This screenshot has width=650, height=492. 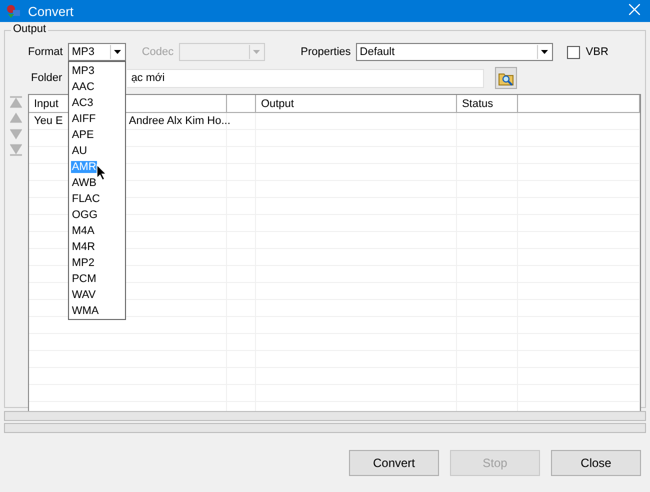 I want to click on format-option: WMA, so click(x=96, y=311).